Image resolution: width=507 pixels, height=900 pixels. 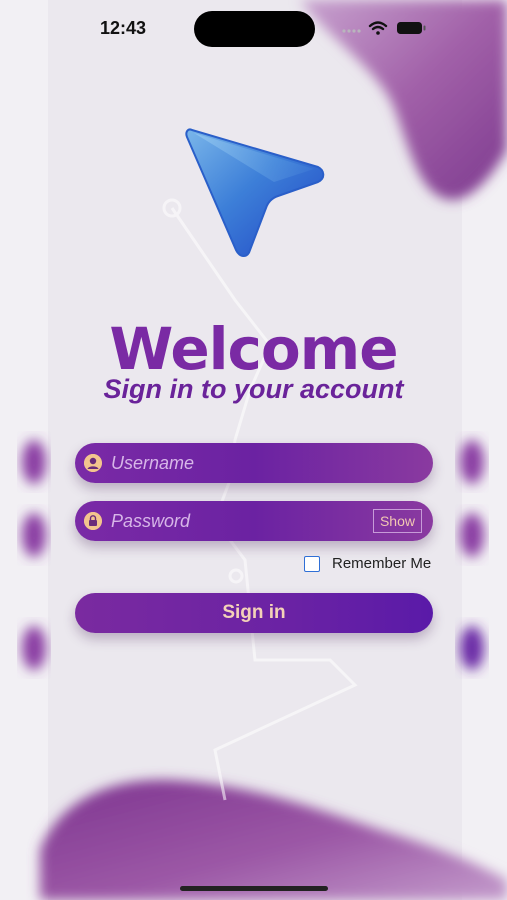 What do you see at coordinates (151, 521) in the screenshot?
I see `password-placeholder: Password` at bounding box center [151, 521].